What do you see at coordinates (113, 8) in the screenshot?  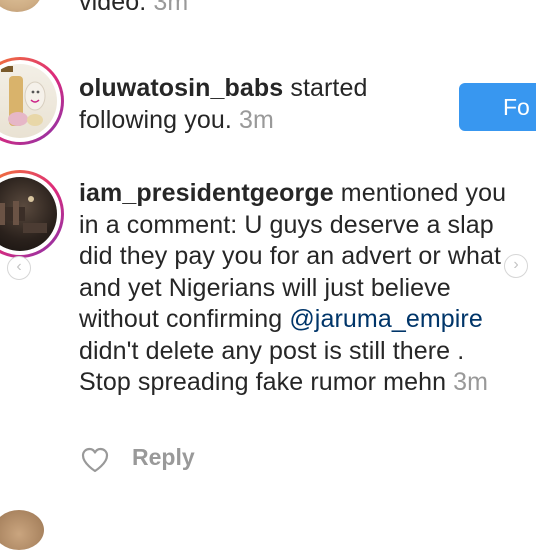 I see `notification-partial-text: video.` at bounding box center [113, 8].